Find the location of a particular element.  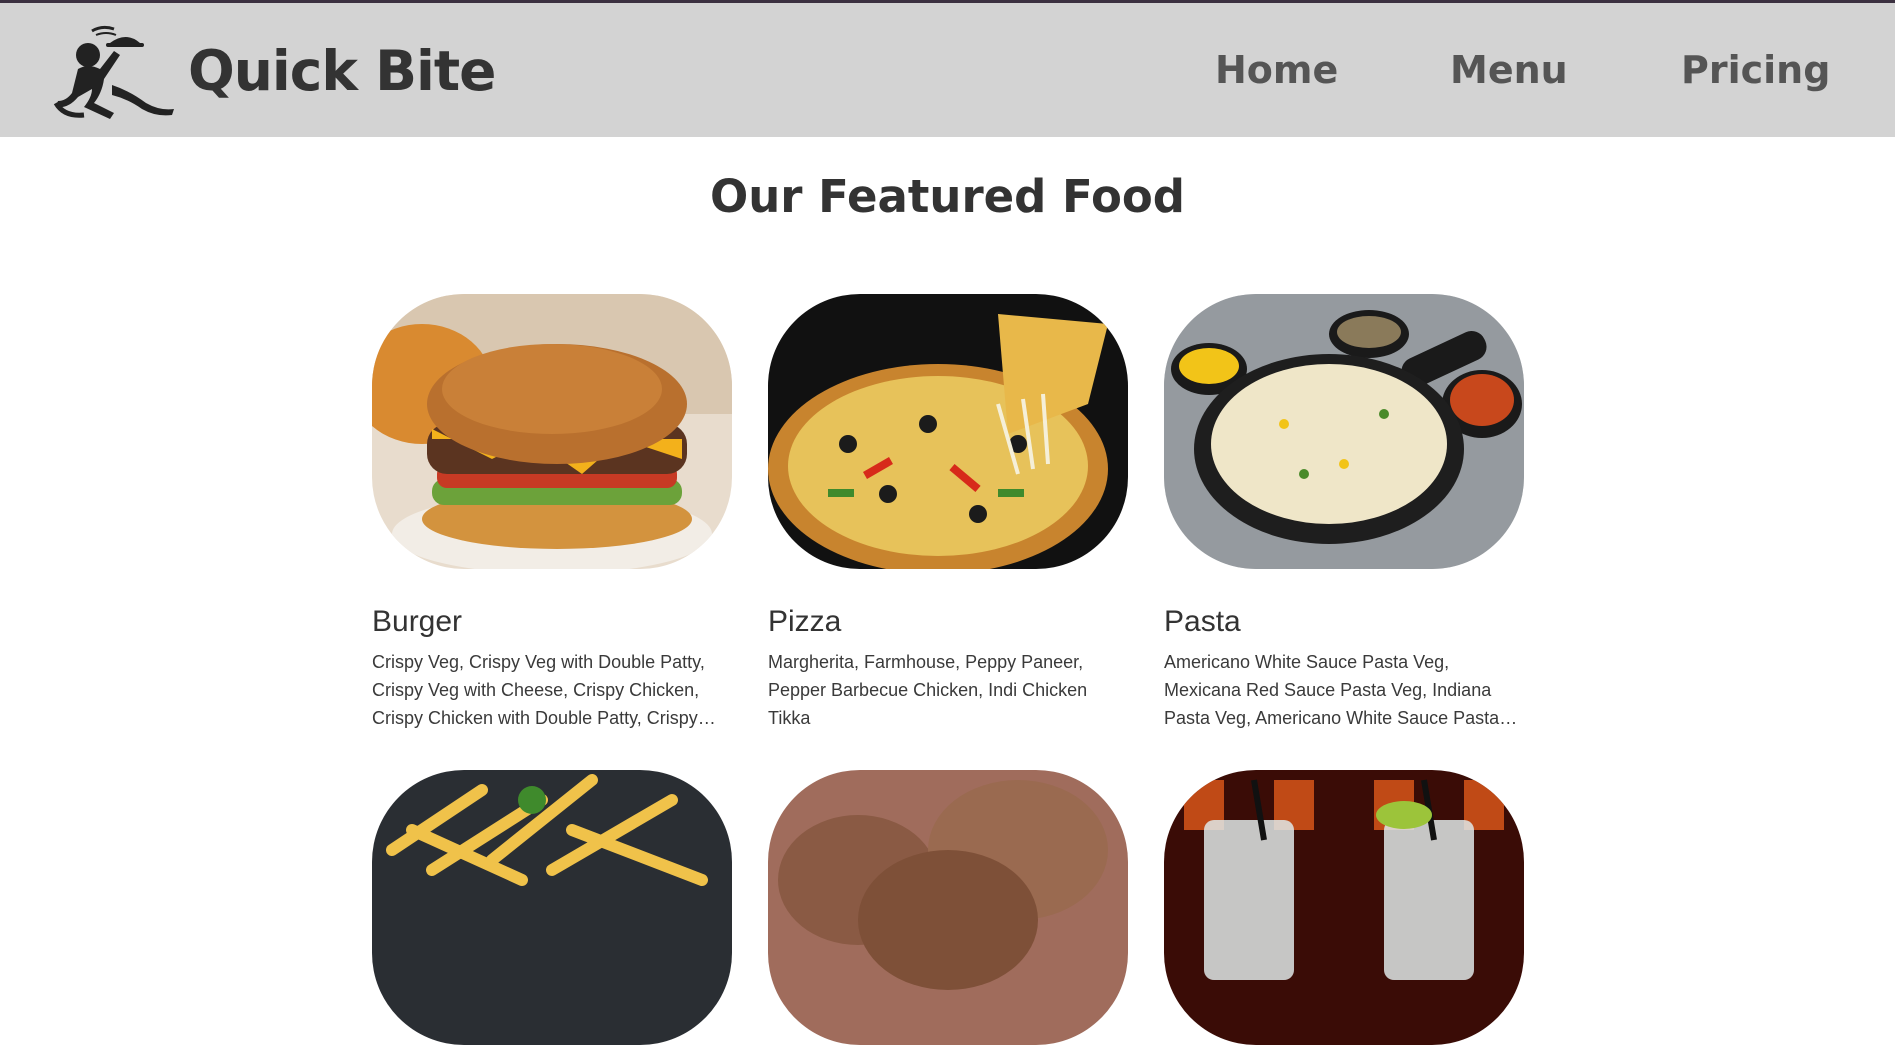

fries-photo is located at coordinates (552, 907).